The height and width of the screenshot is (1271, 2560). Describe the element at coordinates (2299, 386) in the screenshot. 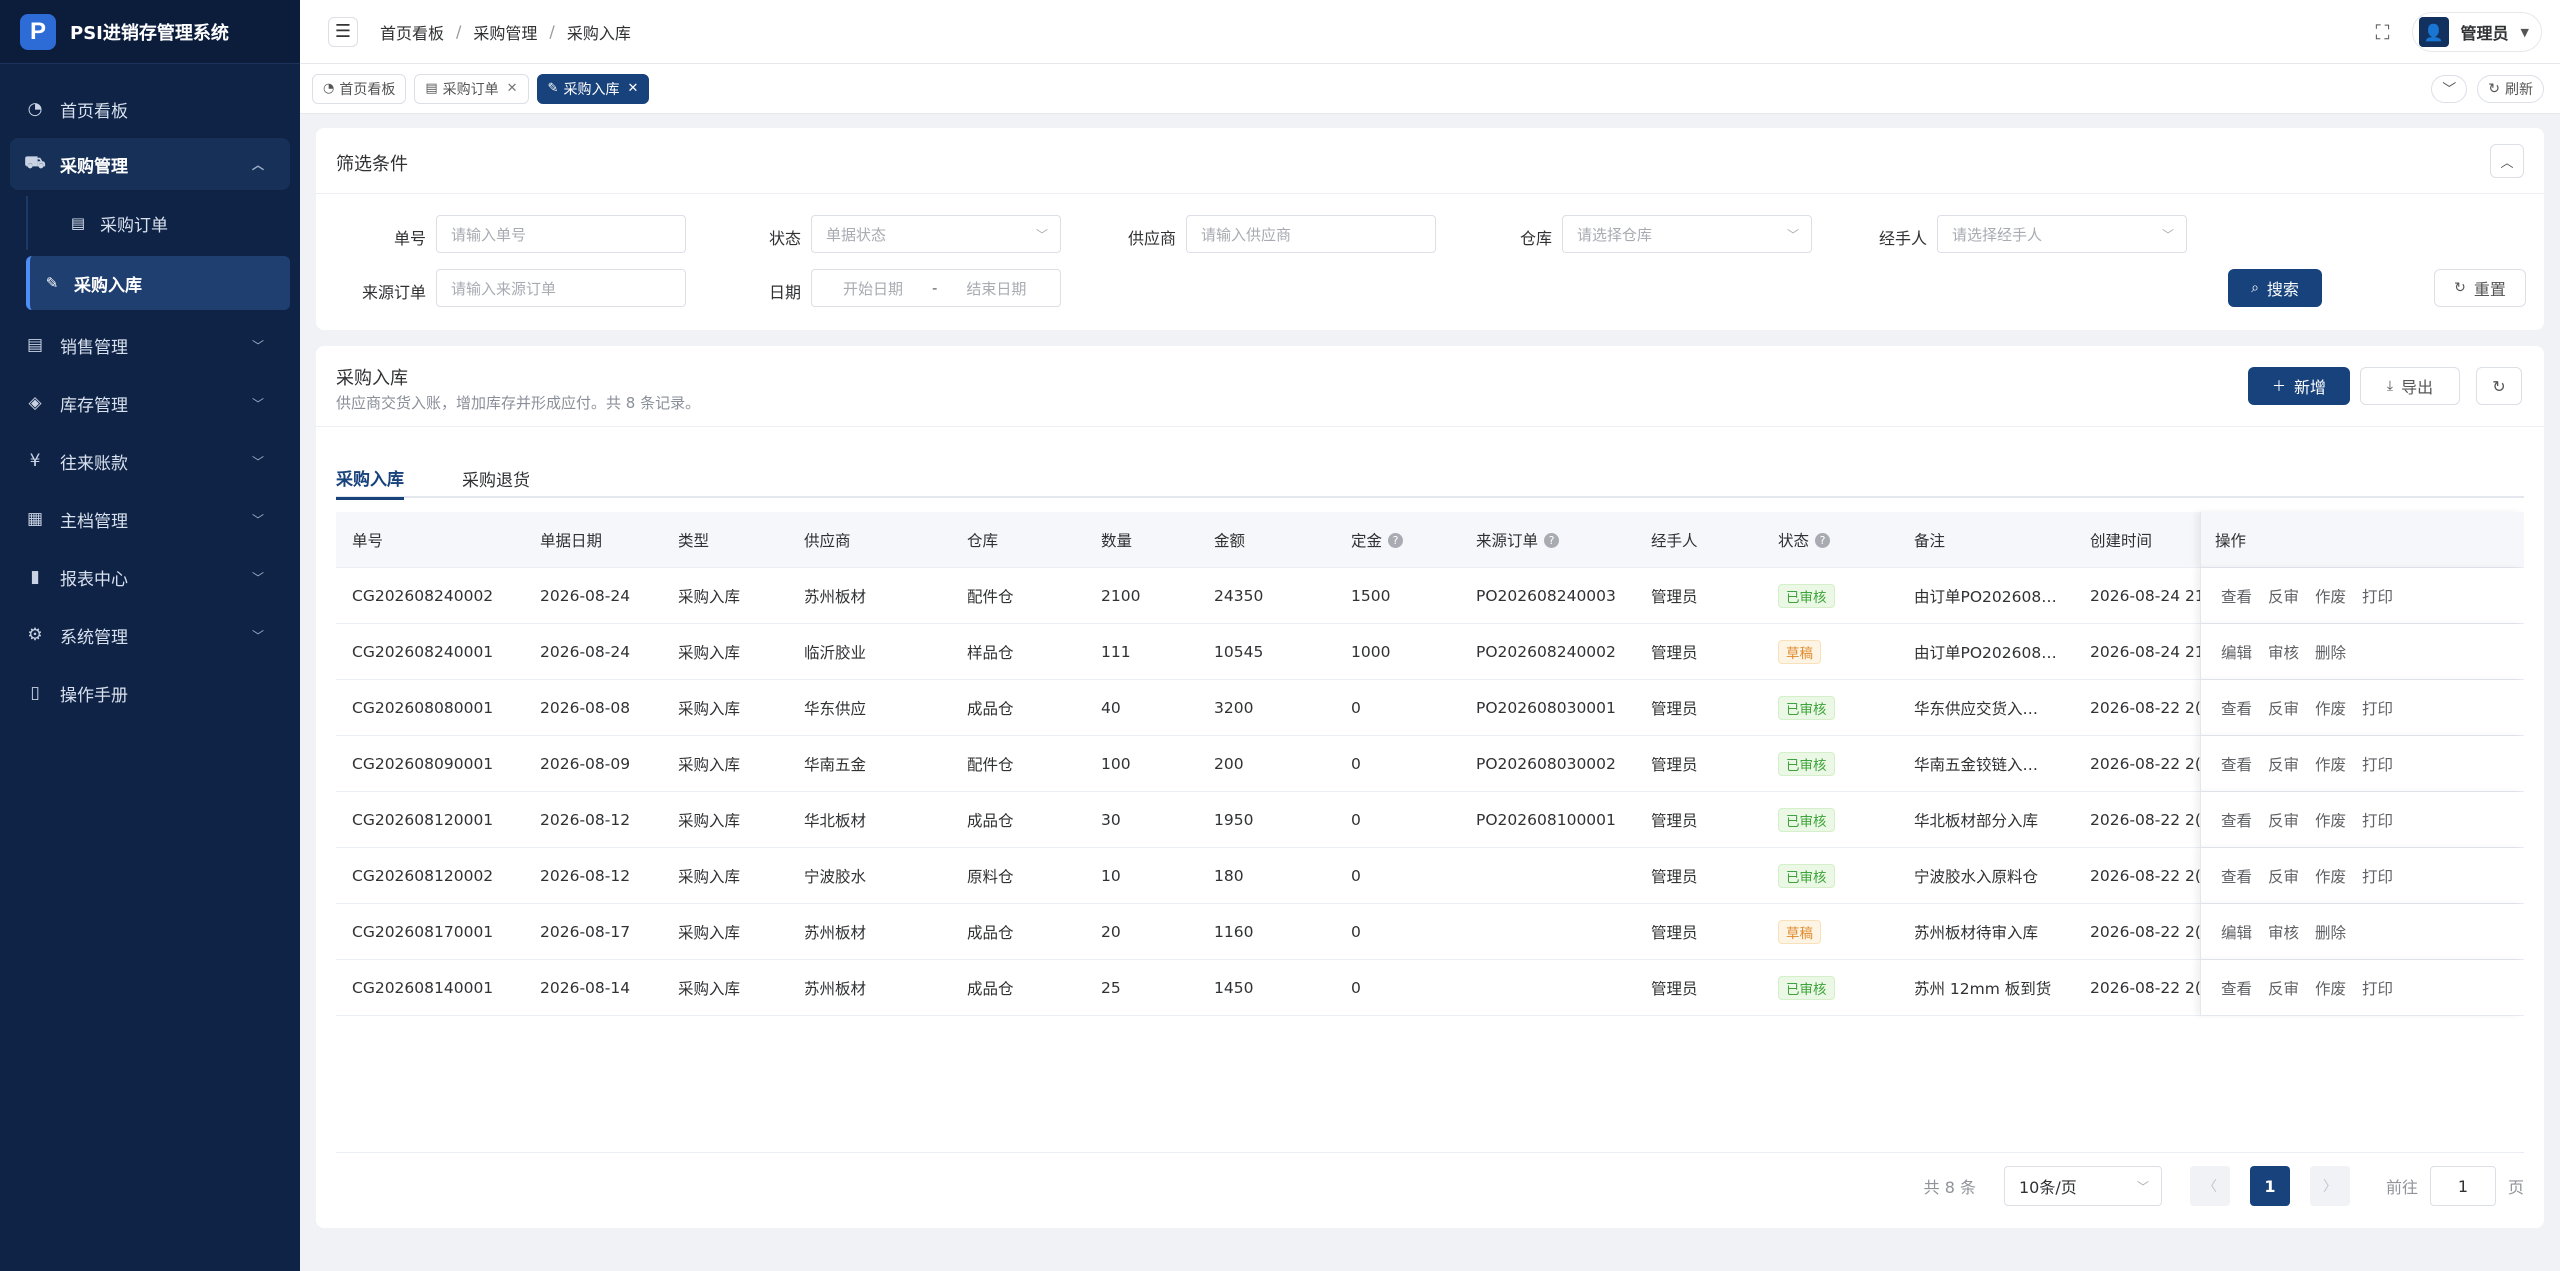

I see `add-button: ＋ 新增` at that location.